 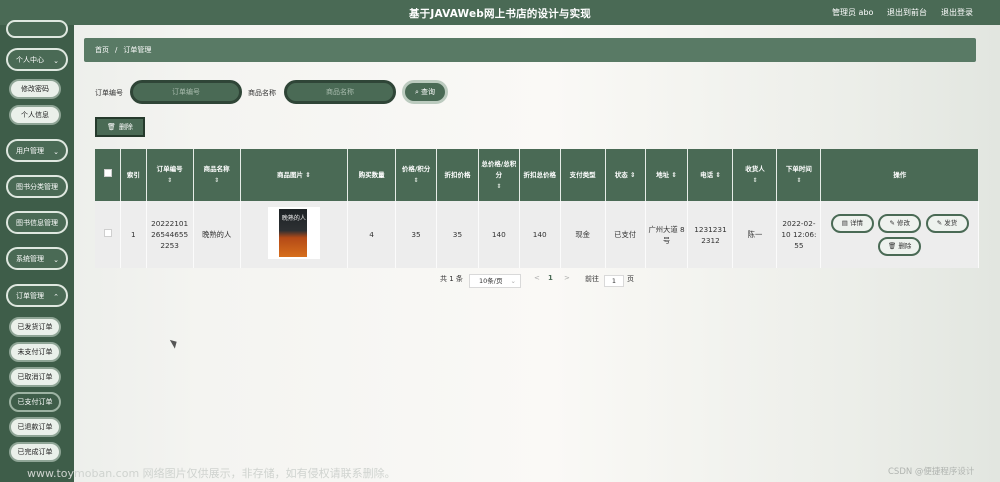 I want to click on sidebar-item-book-mgmt: 图书信息管理, so click(x=37, y=222).